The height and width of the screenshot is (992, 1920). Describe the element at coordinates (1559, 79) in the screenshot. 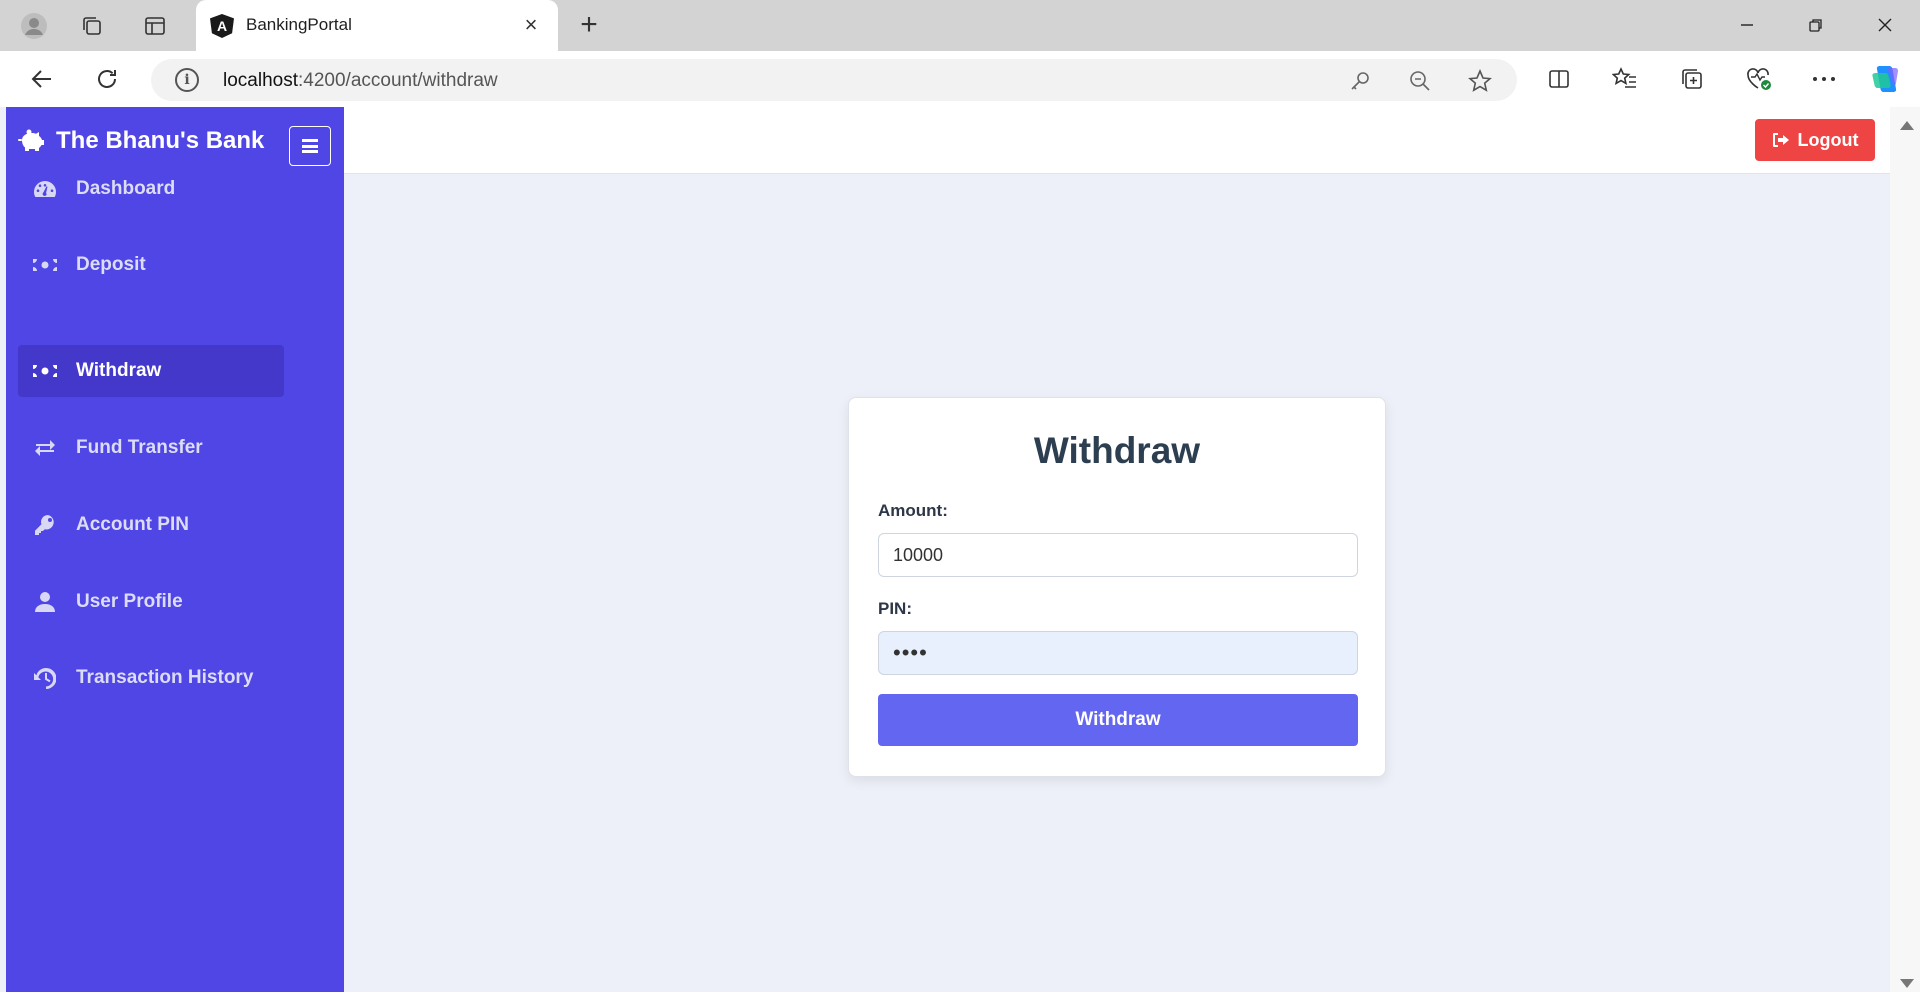

I see `split-screen-icon` at that location.